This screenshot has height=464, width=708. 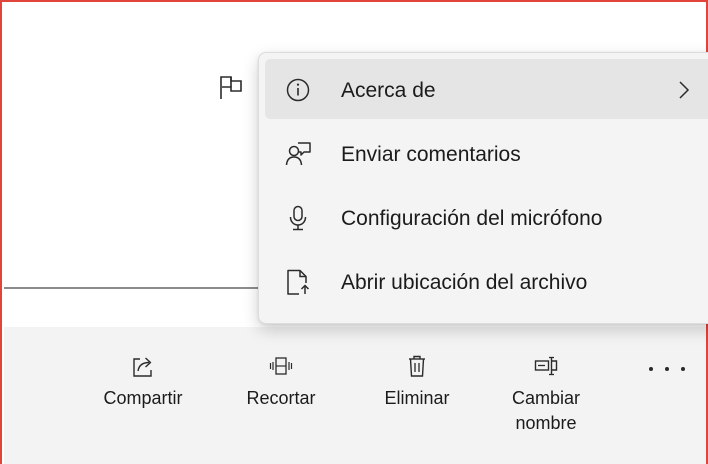 What do you see at coordinates (417, 398) in the screenshot?
I see `delete-label: Eliminar` at bounding box center [417, 398].